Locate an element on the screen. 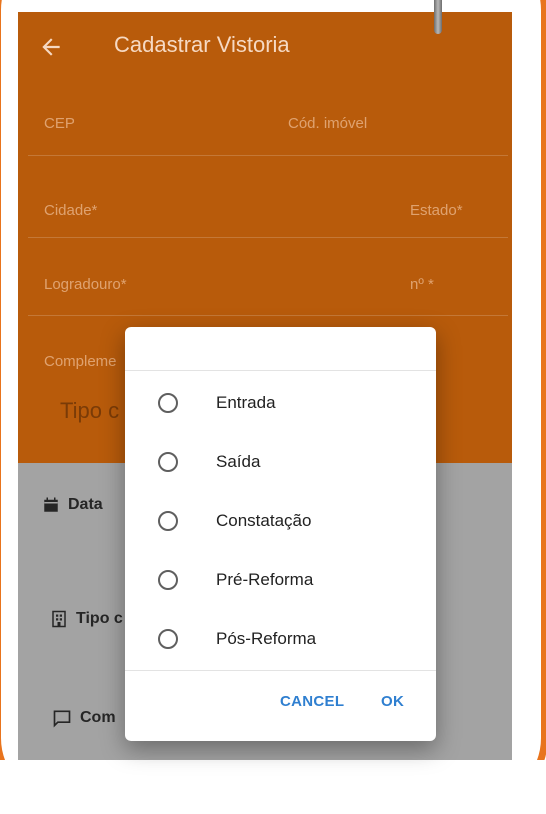  comentario-label: Com is located at coordinates (98, 717).